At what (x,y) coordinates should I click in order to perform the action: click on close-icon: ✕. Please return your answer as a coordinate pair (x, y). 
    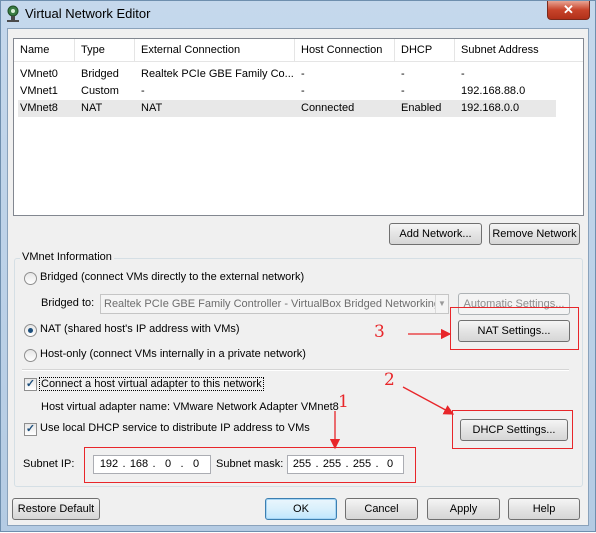
    Looking at the image, I should click on (568, 9).